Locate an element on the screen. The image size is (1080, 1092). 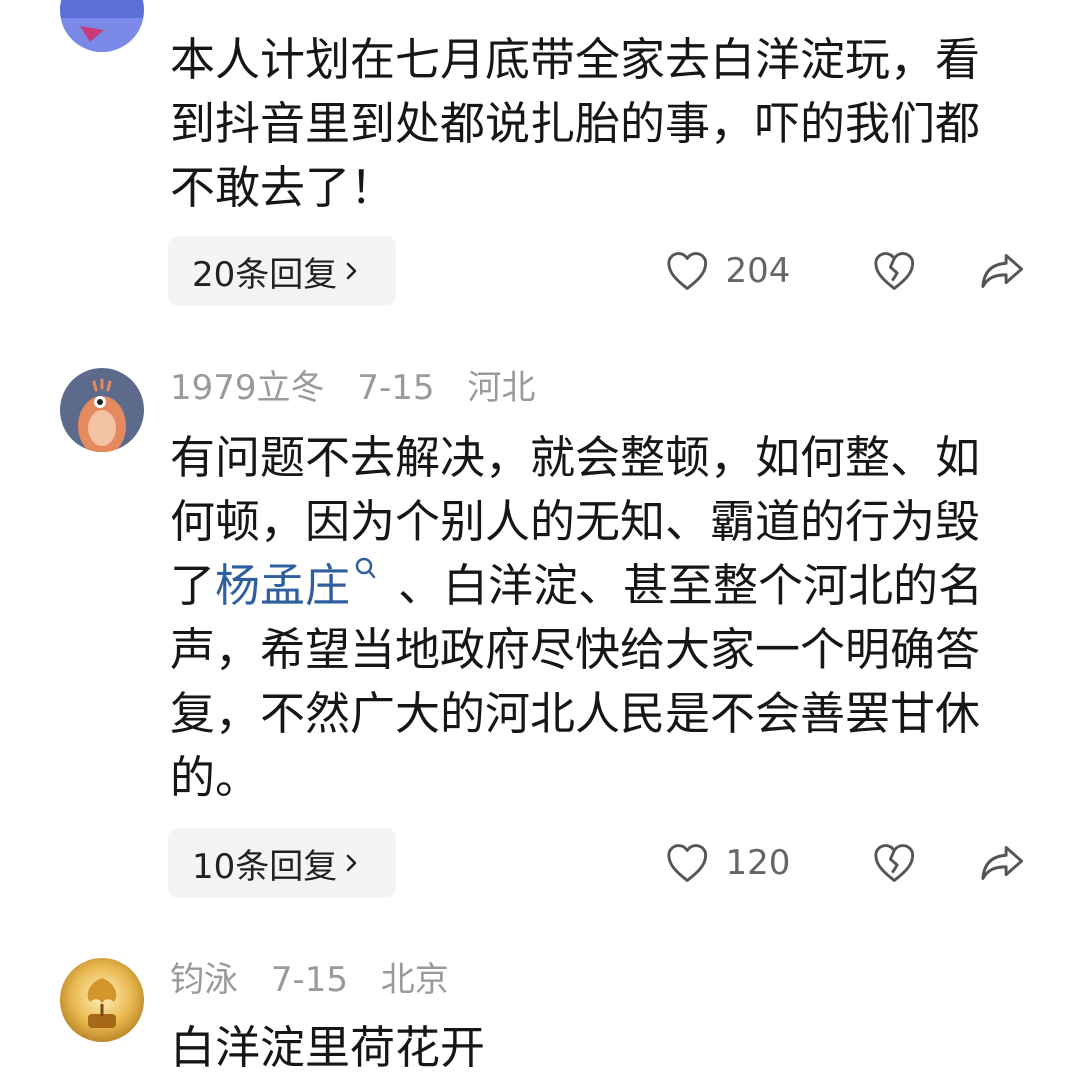
comment-meta: 1979立冬 7-15 河北 is located at coordinates (363, 388).